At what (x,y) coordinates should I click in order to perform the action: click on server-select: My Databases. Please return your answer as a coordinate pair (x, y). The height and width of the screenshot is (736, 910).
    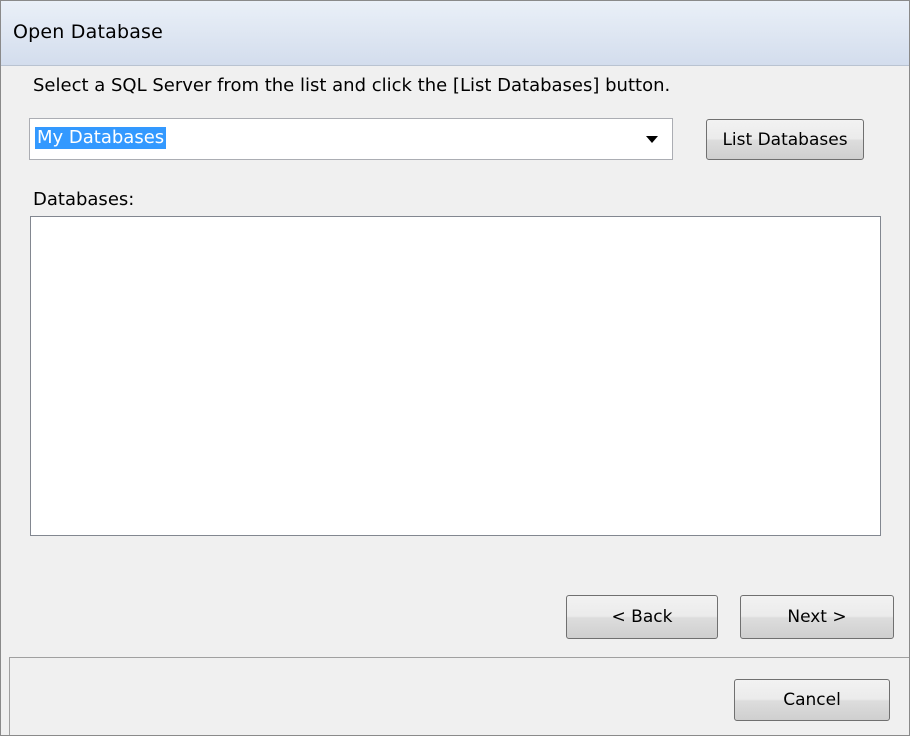
    Looking at the image, I should click on (351, 139).